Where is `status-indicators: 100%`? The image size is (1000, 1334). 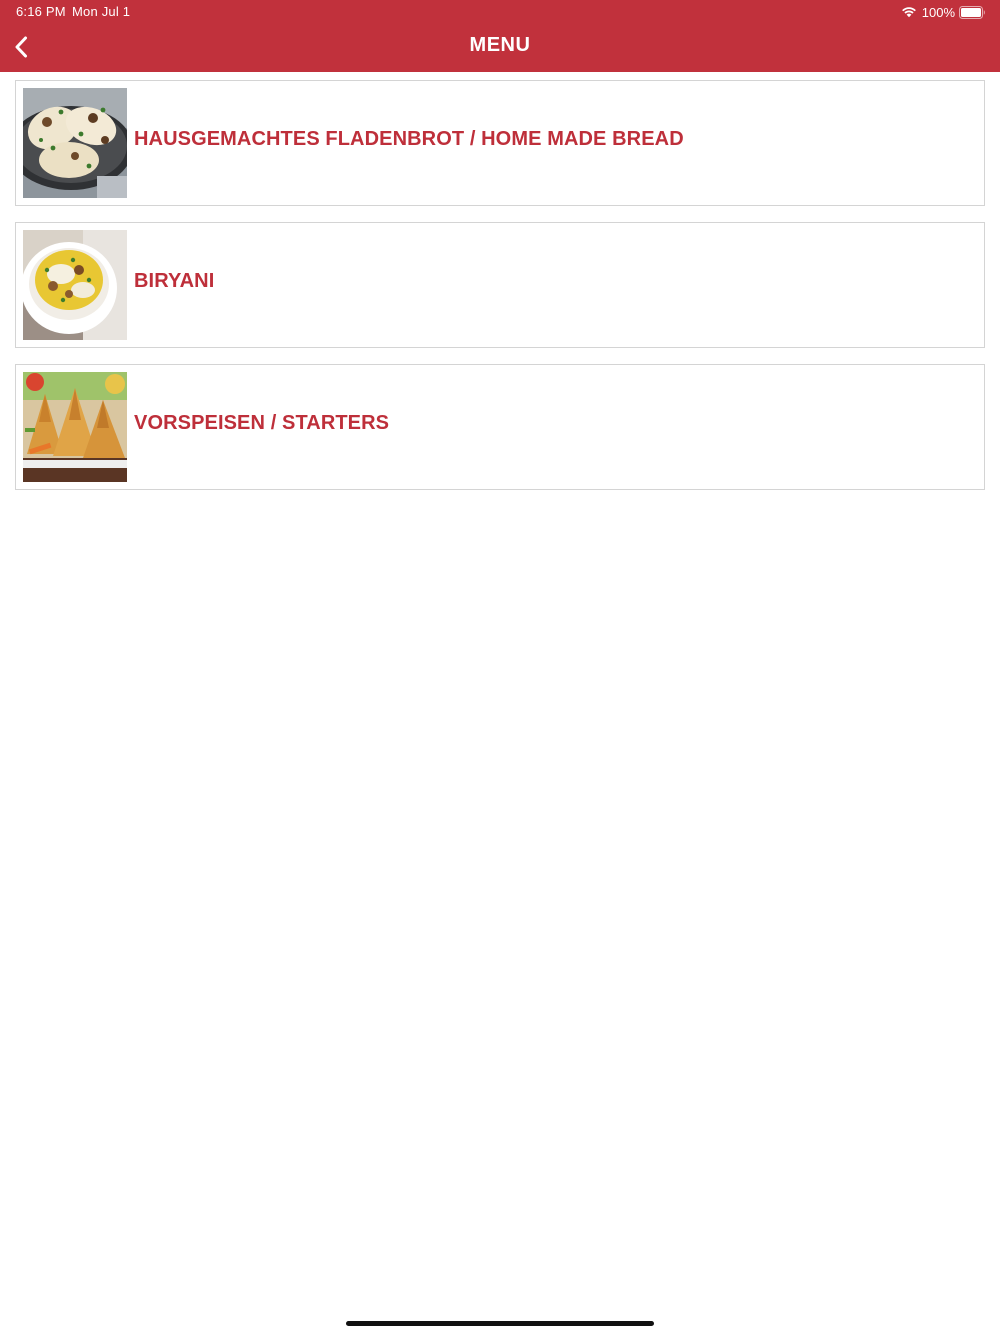 status-indicators: 100% is located at coordinates (943, 12).